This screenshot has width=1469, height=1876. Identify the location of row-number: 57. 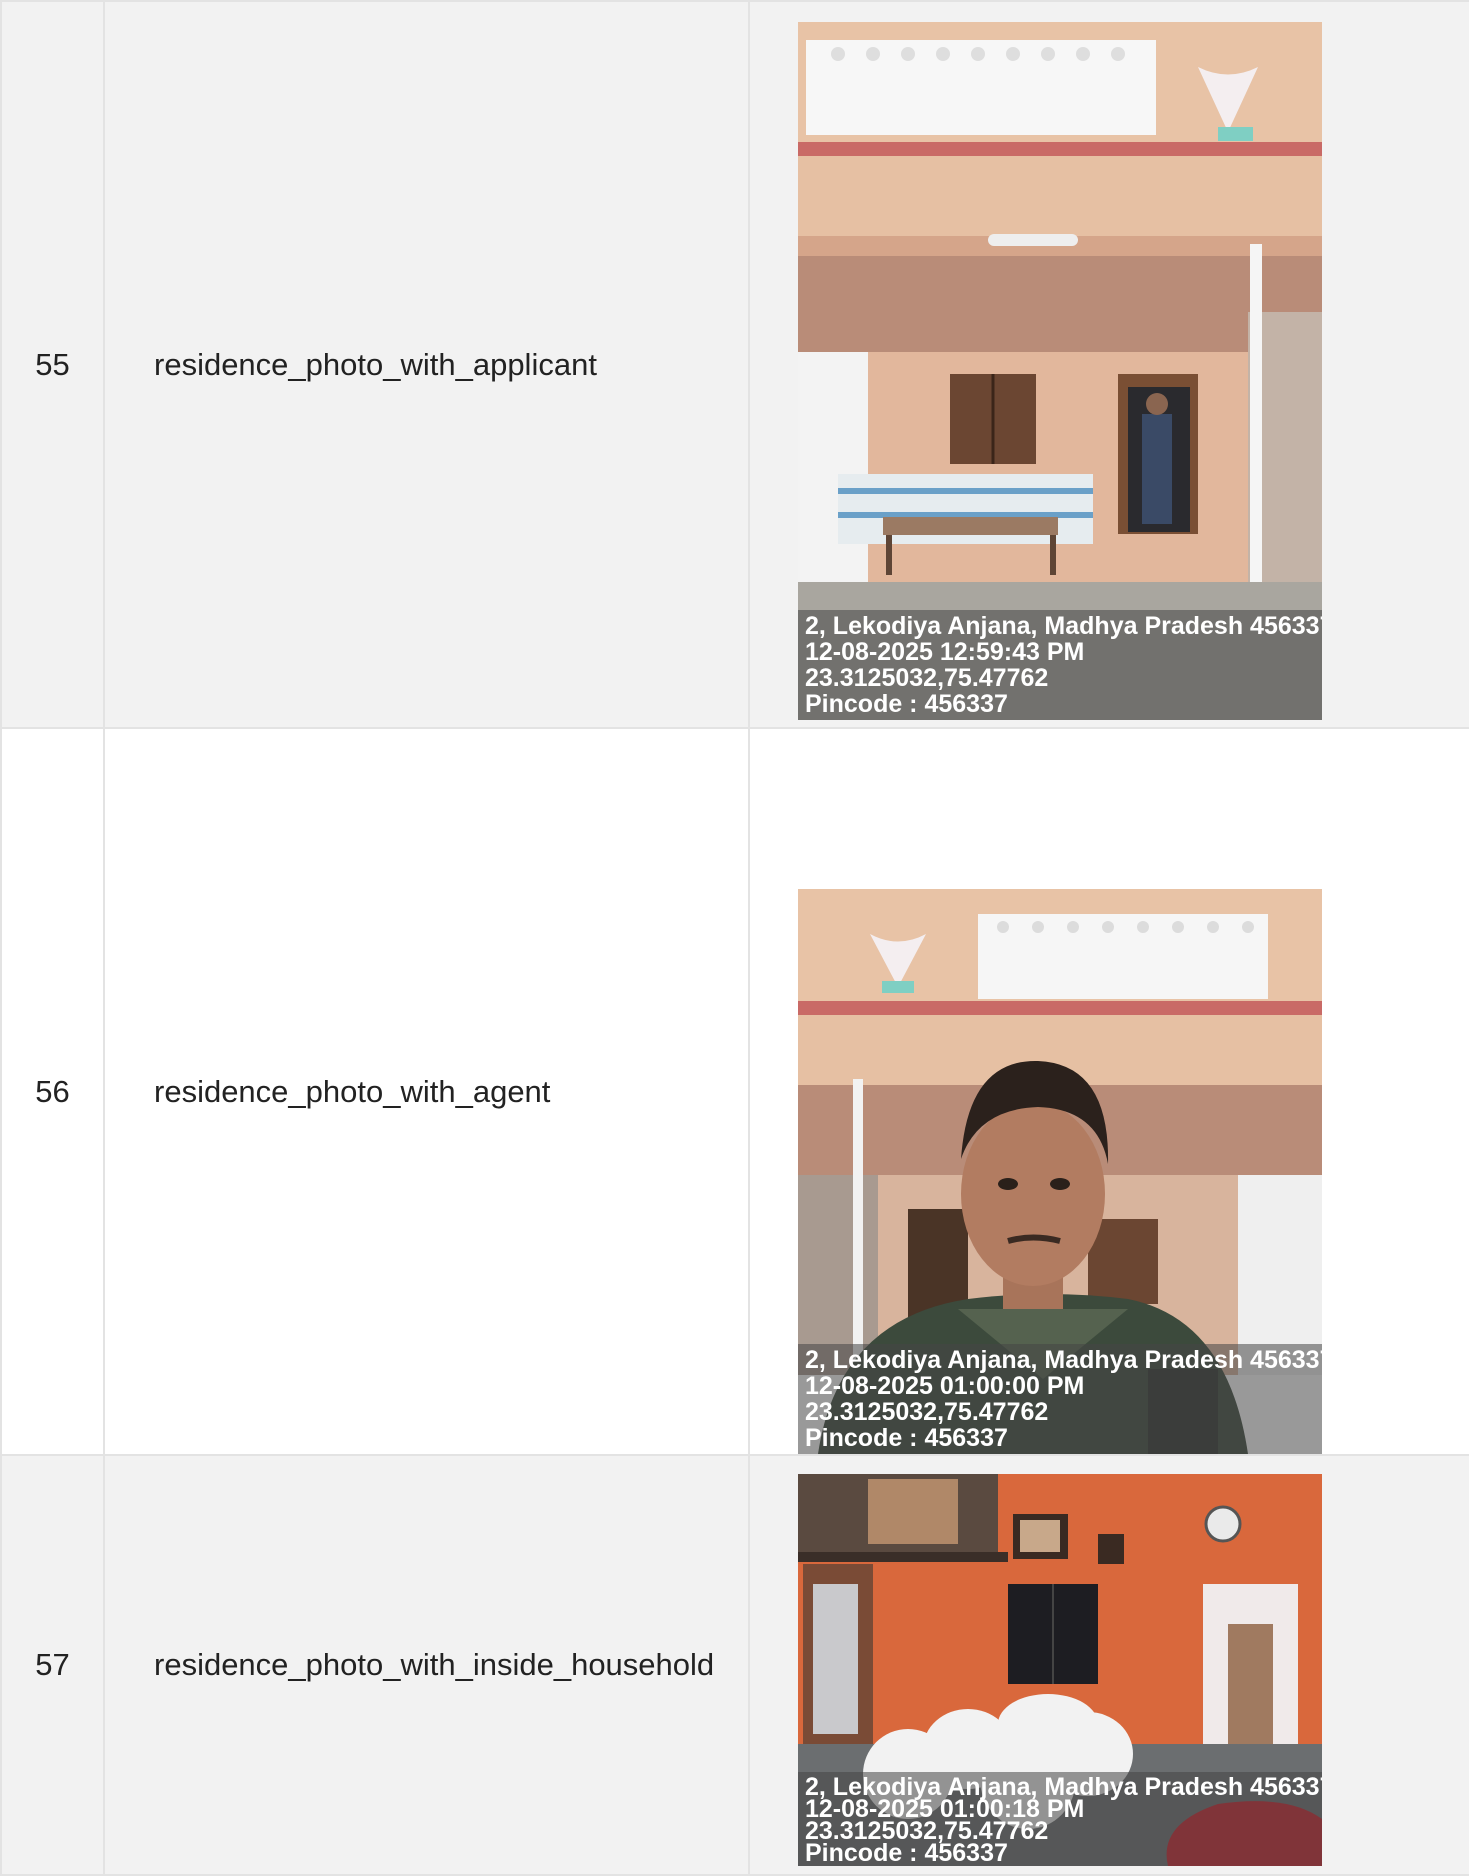
(52, 1665).